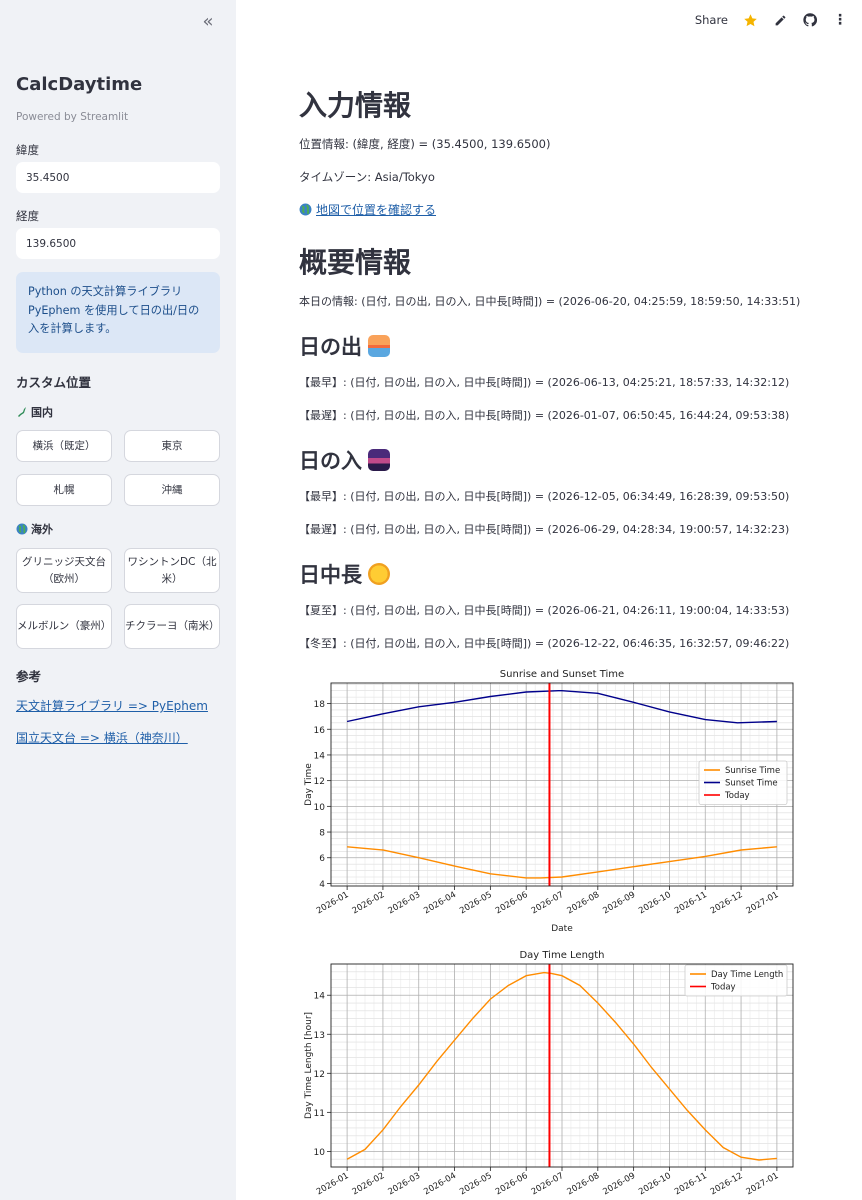 The image size is (862, 1200). I want to click on naoj-link: 国立天文台 => 横浜（神奈川）, so click(102, 737).